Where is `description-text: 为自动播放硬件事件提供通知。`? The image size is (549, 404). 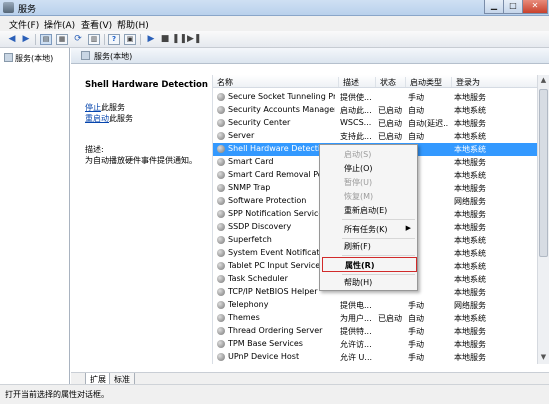
description-text: 为自动播放硬件事件提供通知。 is located at coordinates (141, 160).